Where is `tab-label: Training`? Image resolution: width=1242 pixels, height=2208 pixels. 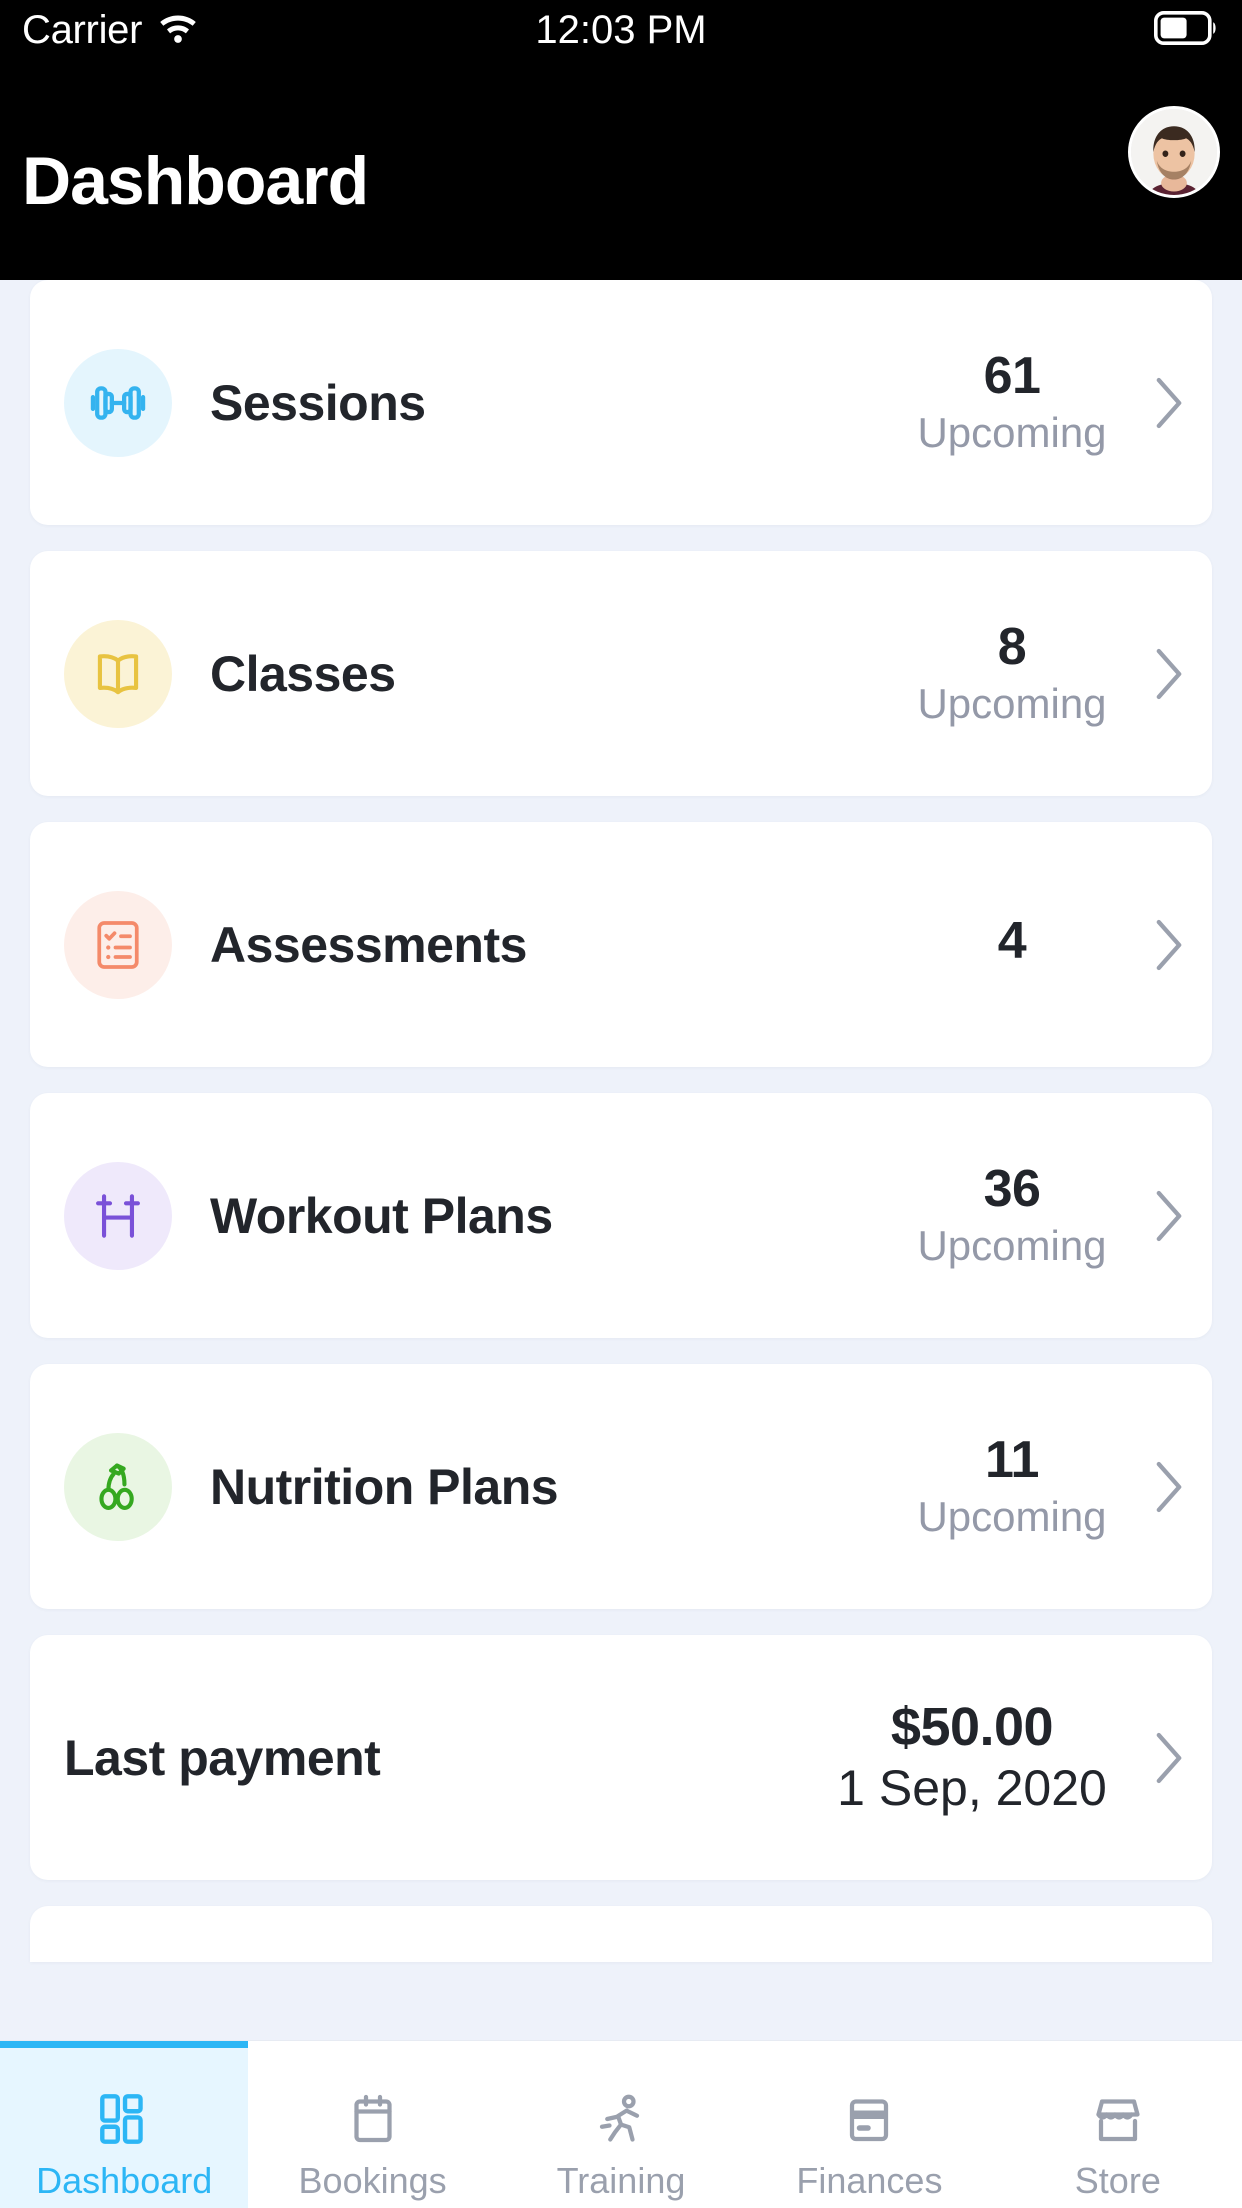
tab-label: Training is located at coordinates (621, 2180).